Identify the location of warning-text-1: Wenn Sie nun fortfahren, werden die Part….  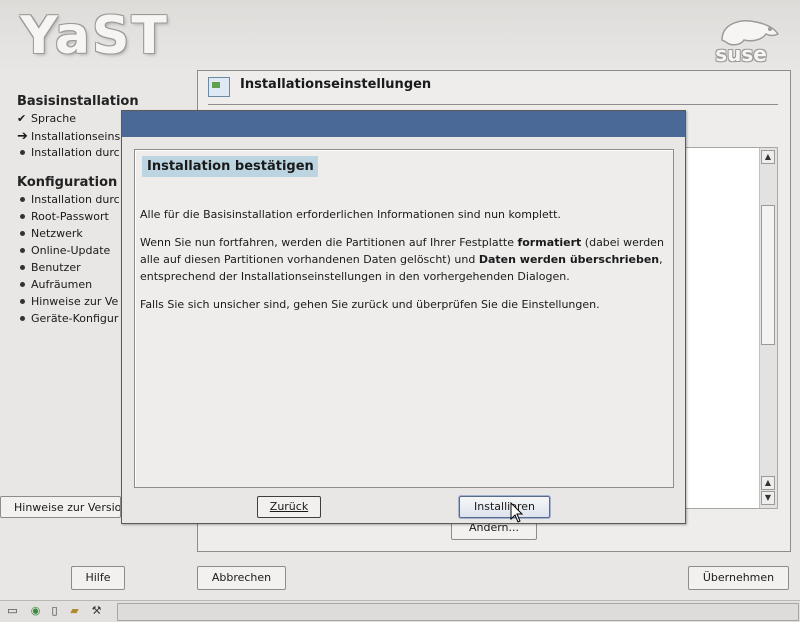
(329, 242).